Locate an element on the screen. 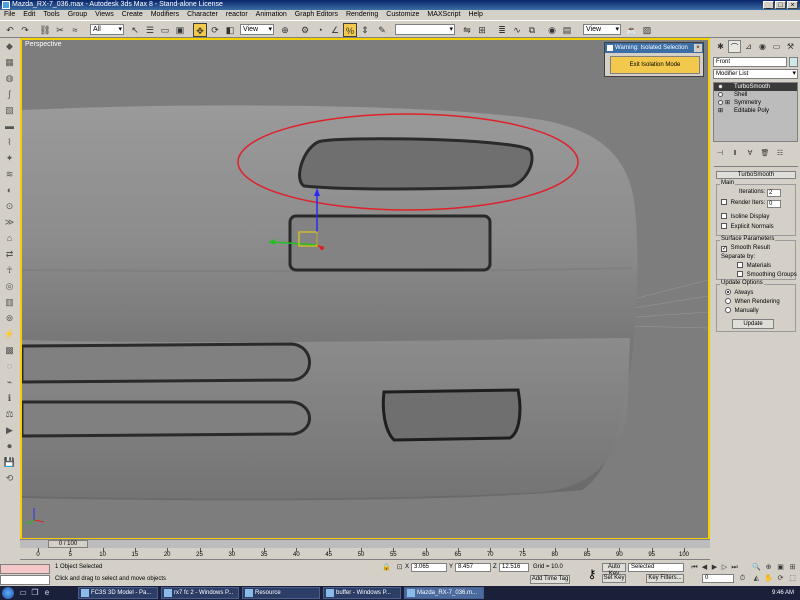 The width and height of the screenshot is (800, 600). save-state-icon: 💾 is located at coordinates (9, 462).